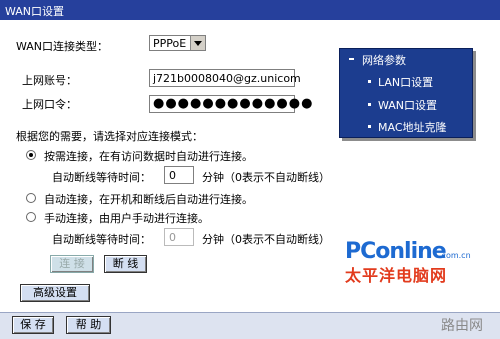 This screenshot has height=339, width=500. I want to click on password-input: ●●●●●●●●●●●●●, so click(230, 104).